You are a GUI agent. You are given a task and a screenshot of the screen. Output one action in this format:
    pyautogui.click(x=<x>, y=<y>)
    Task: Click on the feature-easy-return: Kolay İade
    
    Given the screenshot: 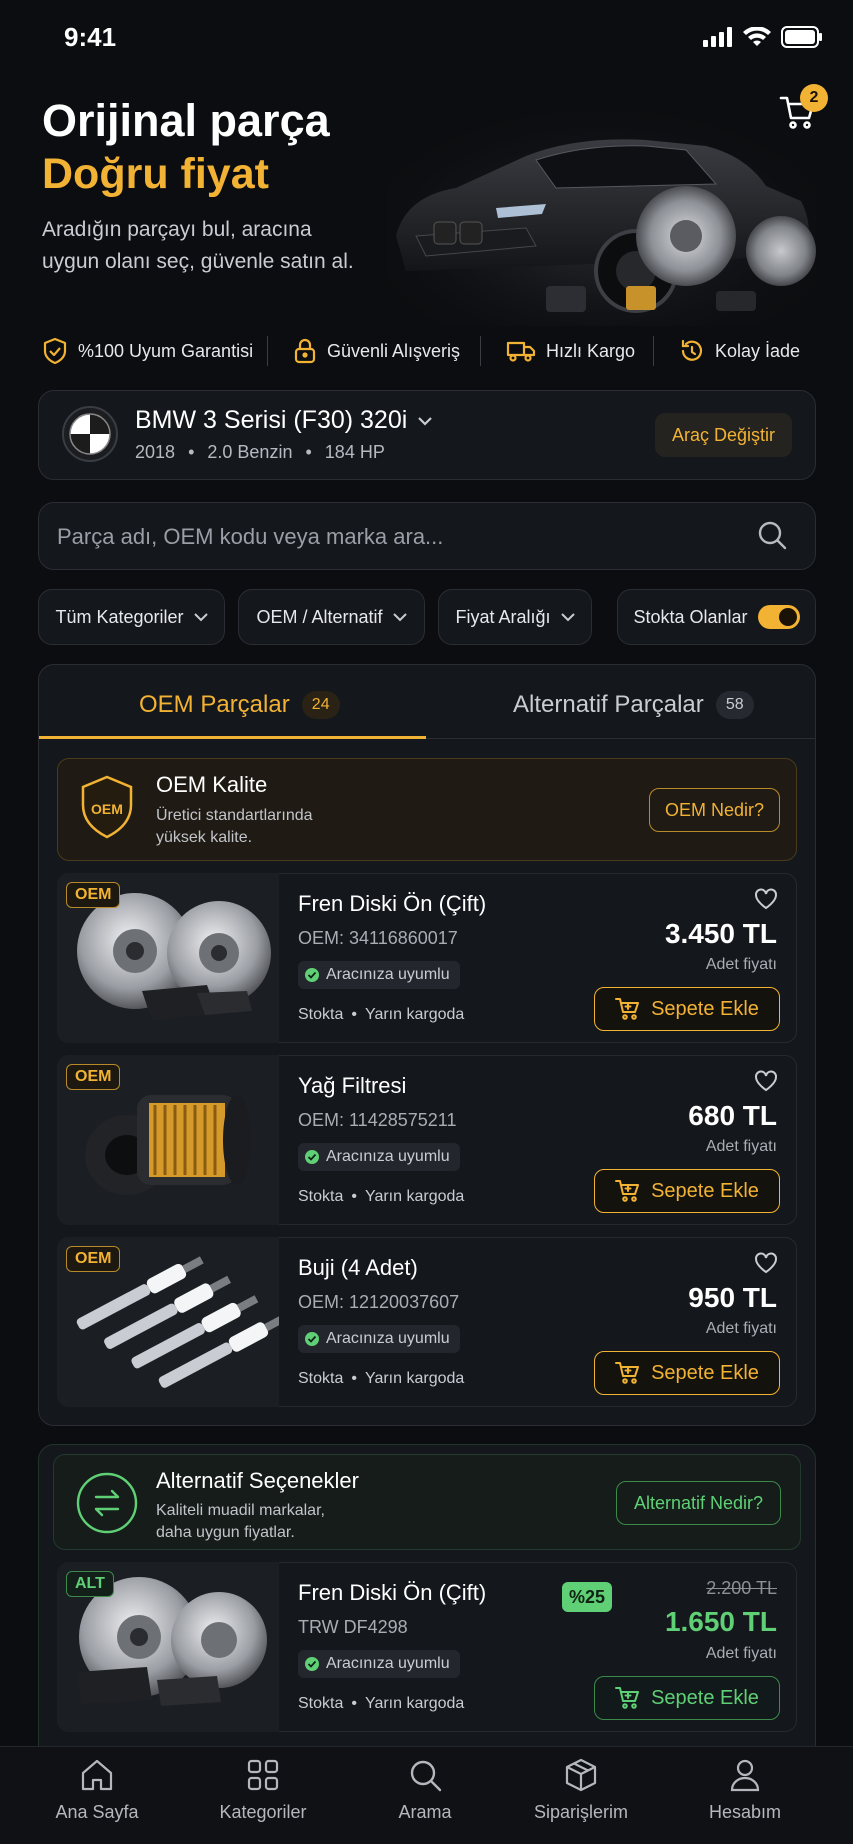 What is the action you would take?
    pyautogui.click(x=739, y=351)
    